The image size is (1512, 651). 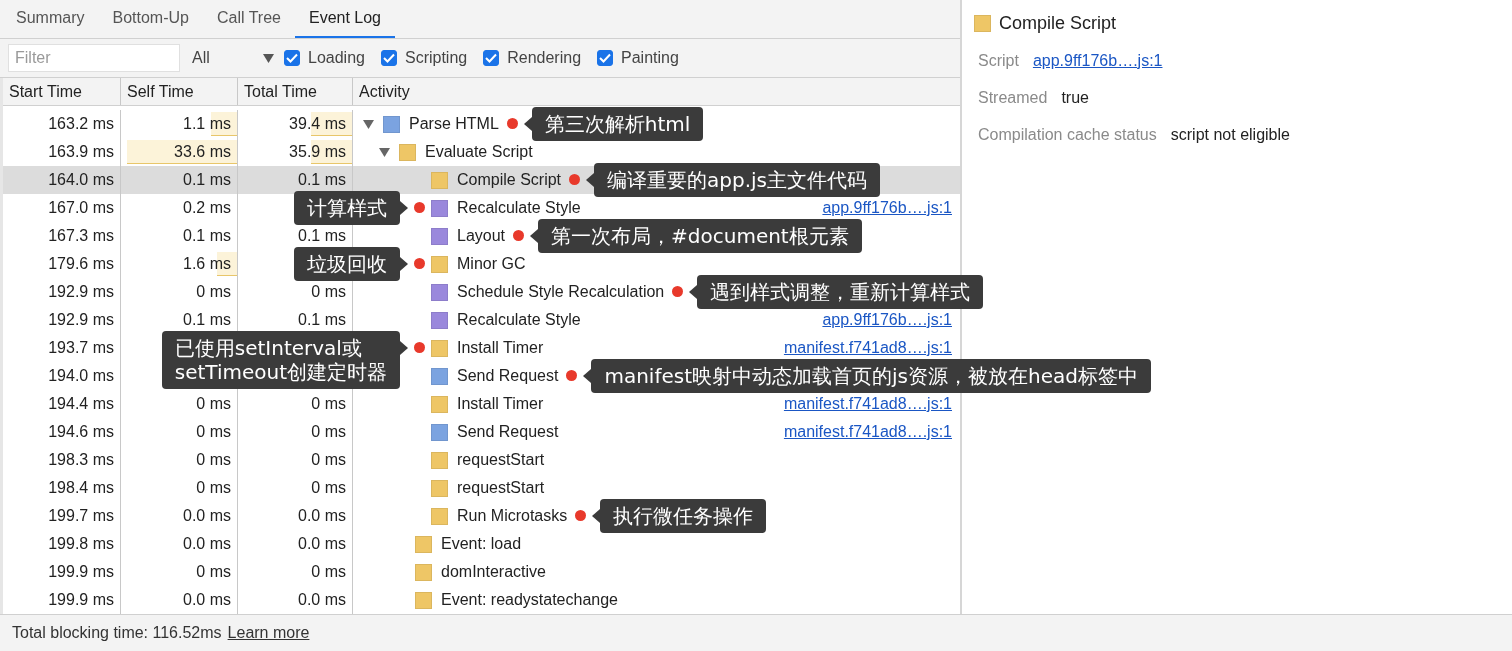 What do you see at coordinates (268, 58) in the screenshot?
I see `caret-icon` at bounding box center [268, 58].